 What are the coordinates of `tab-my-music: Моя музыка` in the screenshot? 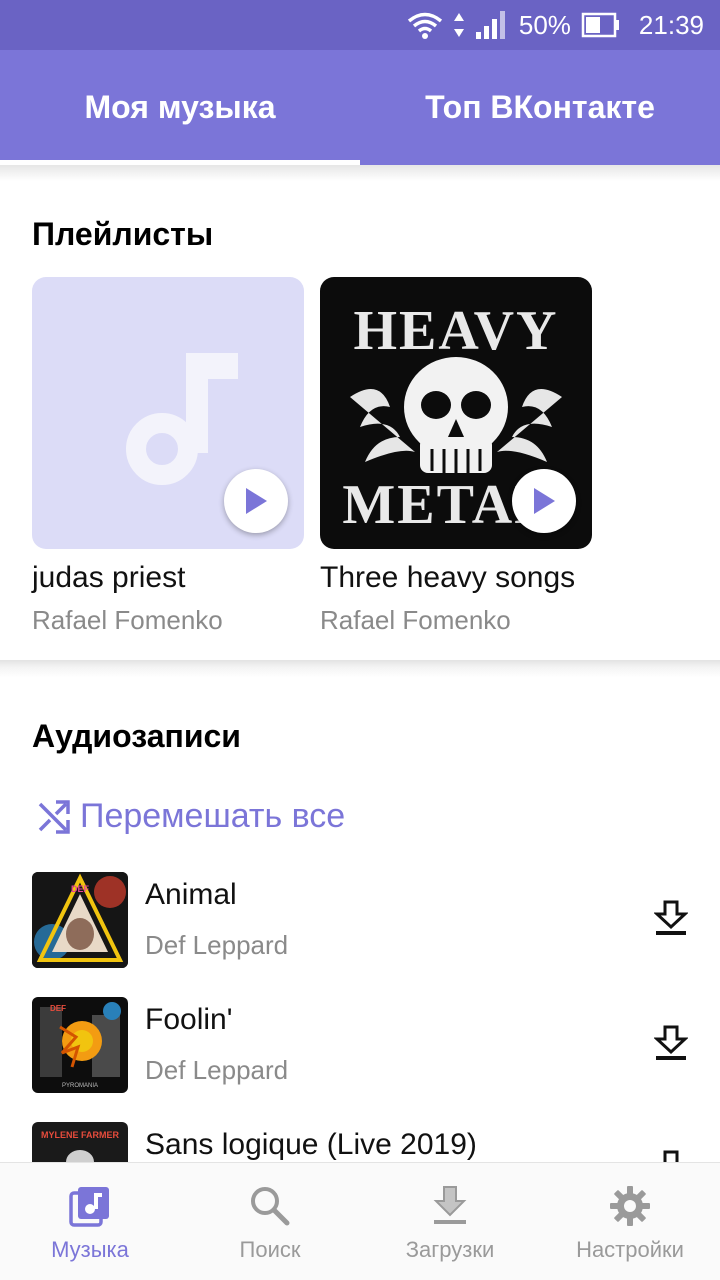 It's located at (180, 107).